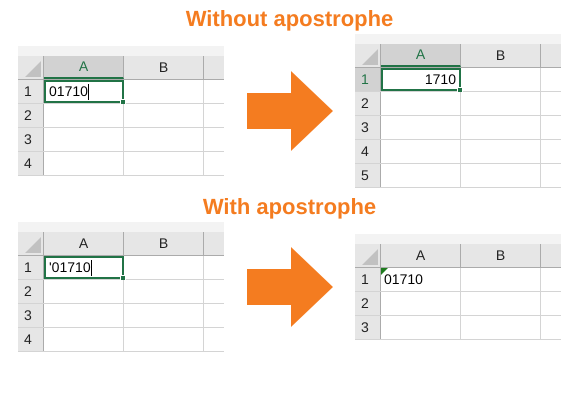  What do you see at coordinates (368, 175) in the screenshot?
I see `row-header: 5` at bounding box center [368, 175].